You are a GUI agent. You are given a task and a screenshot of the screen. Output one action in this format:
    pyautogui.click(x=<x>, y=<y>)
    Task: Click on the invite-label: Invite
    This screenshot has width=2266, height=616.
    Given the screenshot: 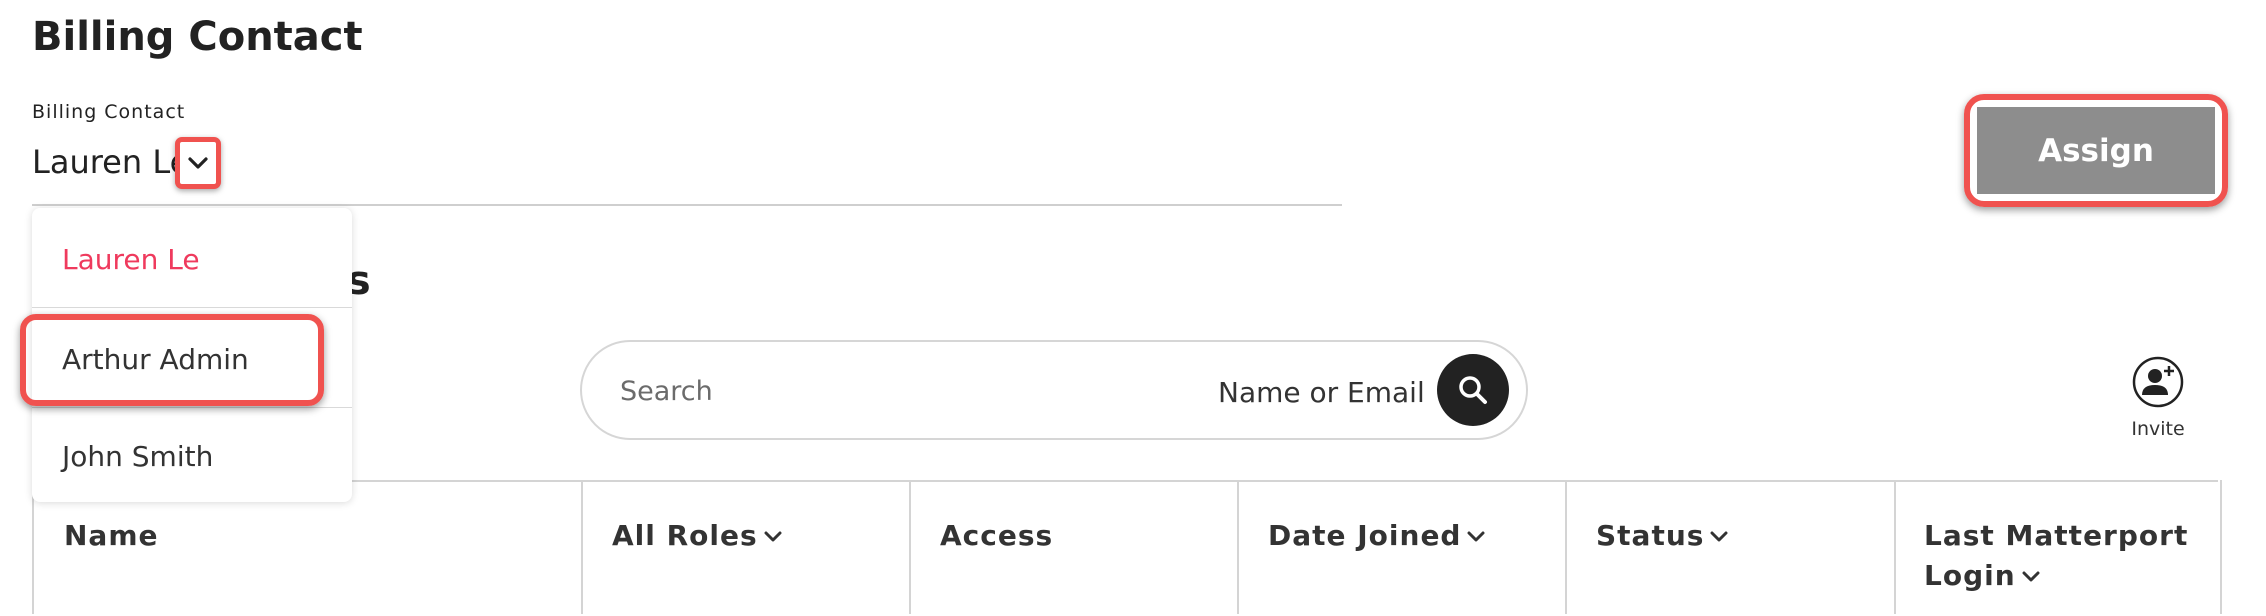 What is the action you would take?
    pyautogui.click(x=2158, y=429)
    